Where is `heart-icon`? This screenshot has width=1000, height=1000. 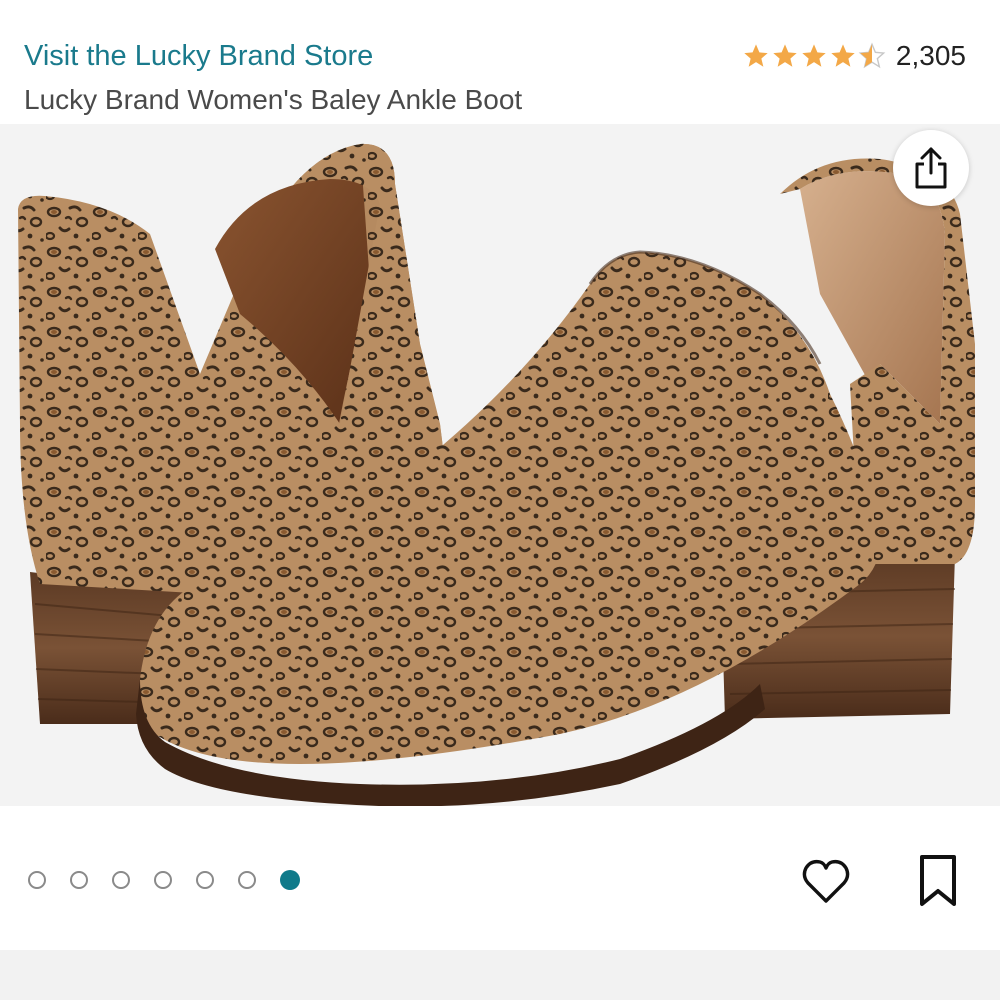
heart-icon is located at coordinates (826, 882).